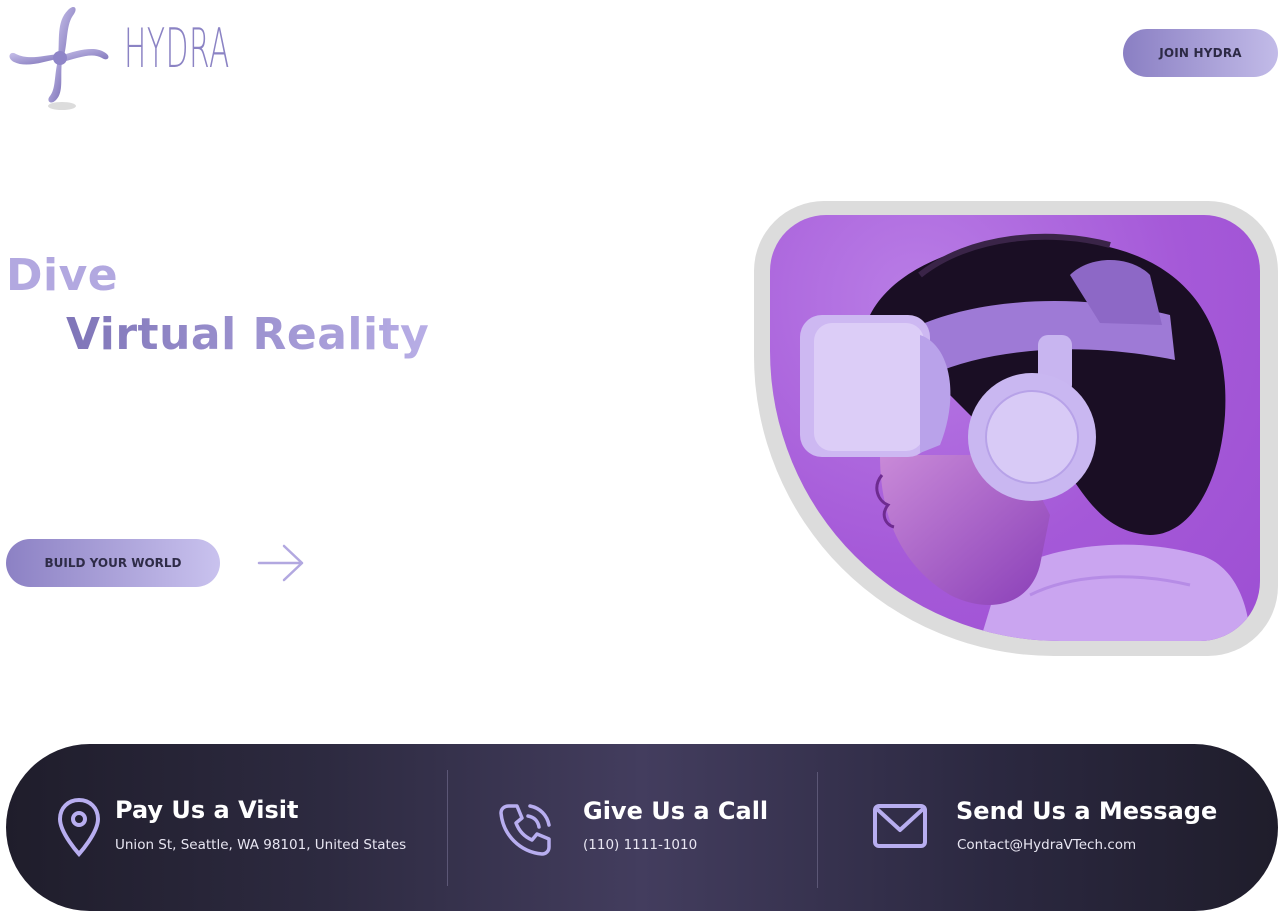 The image size is (1282, 919). What do you see at coordinates (113, 563) in the screenshot?
I see `build-your-world-button: BUILD YOUR WORLD` at bounding box center [113, 563].